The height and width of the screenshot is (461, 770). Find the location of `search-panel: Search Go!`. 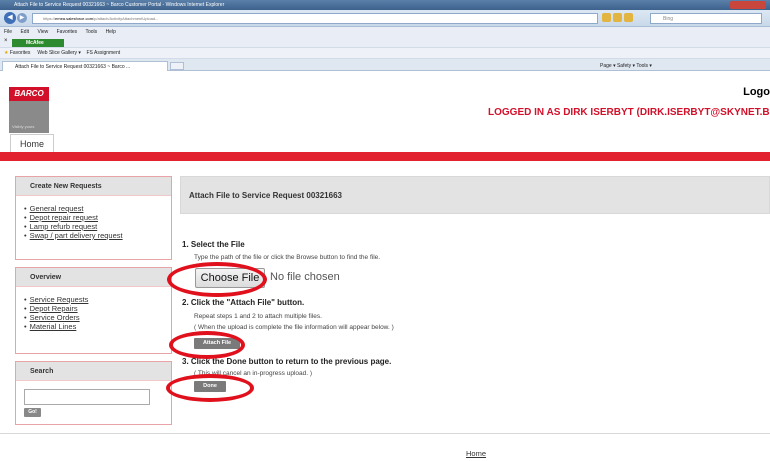

search-panel: Search Go! is located at coordinates (93, 393).